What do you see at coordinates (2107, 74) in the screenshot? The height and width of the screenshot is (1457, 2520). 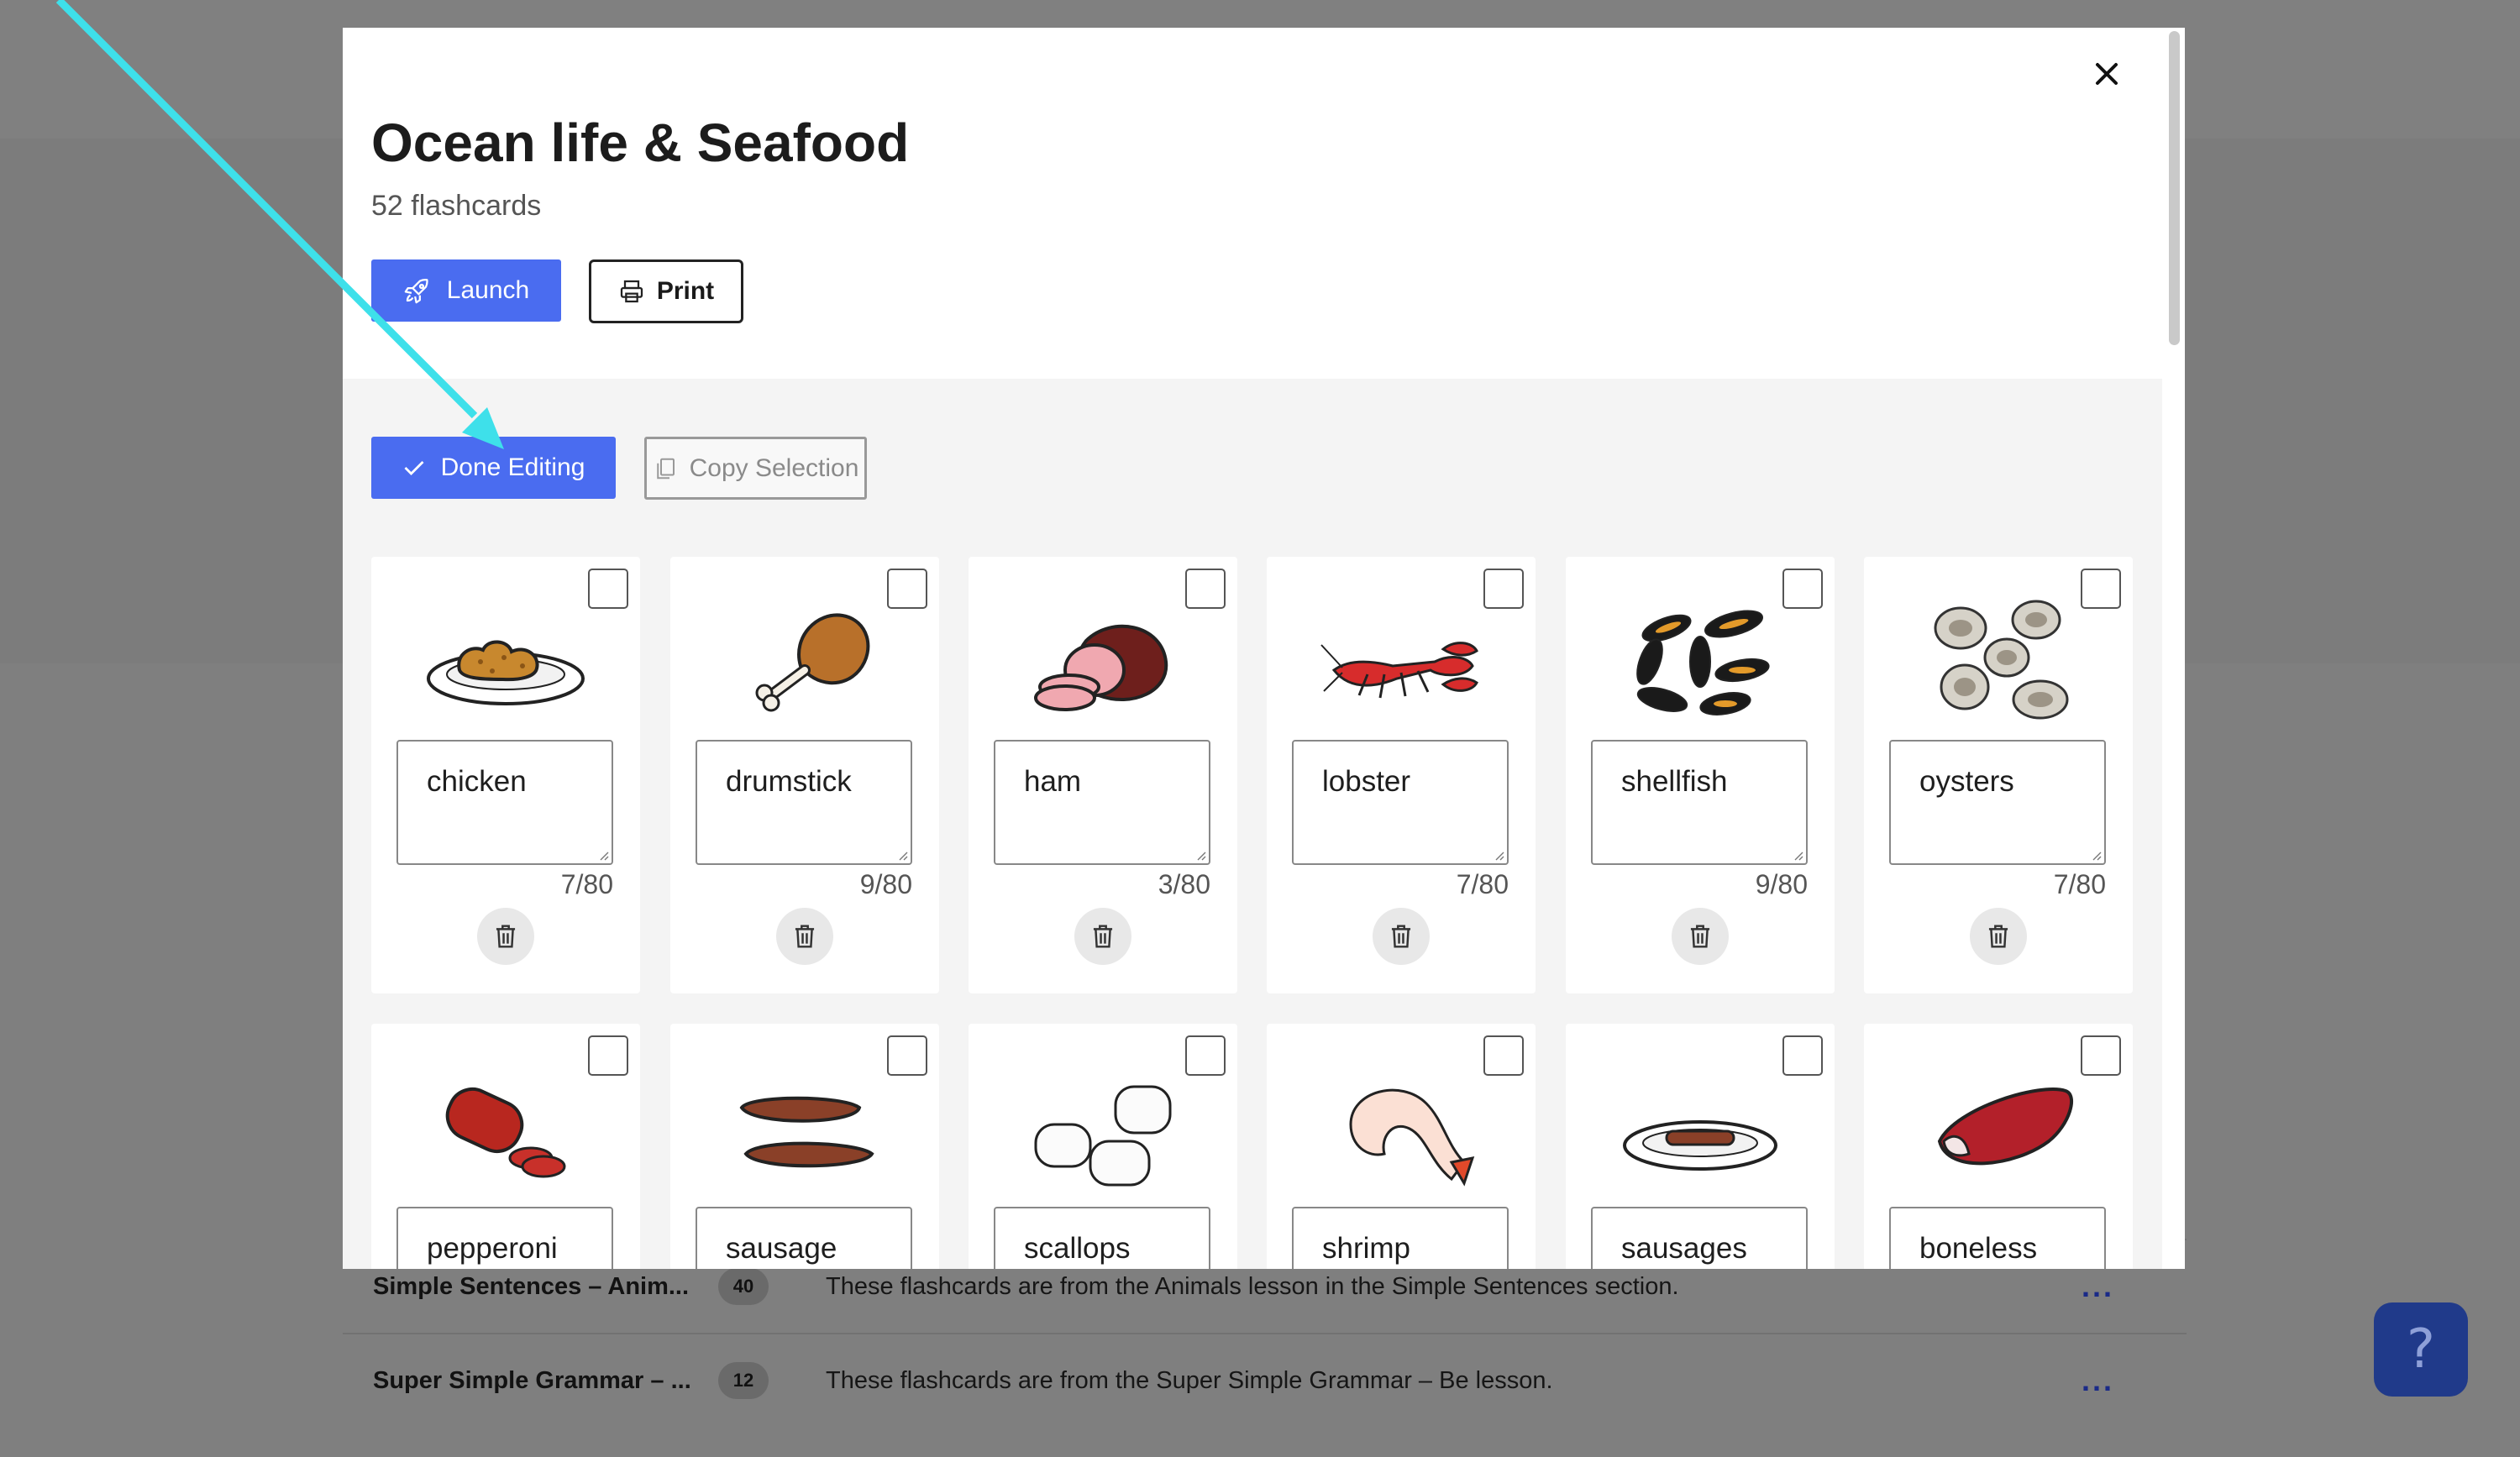 I see `close-icon` at bounding box center [2107, 74].